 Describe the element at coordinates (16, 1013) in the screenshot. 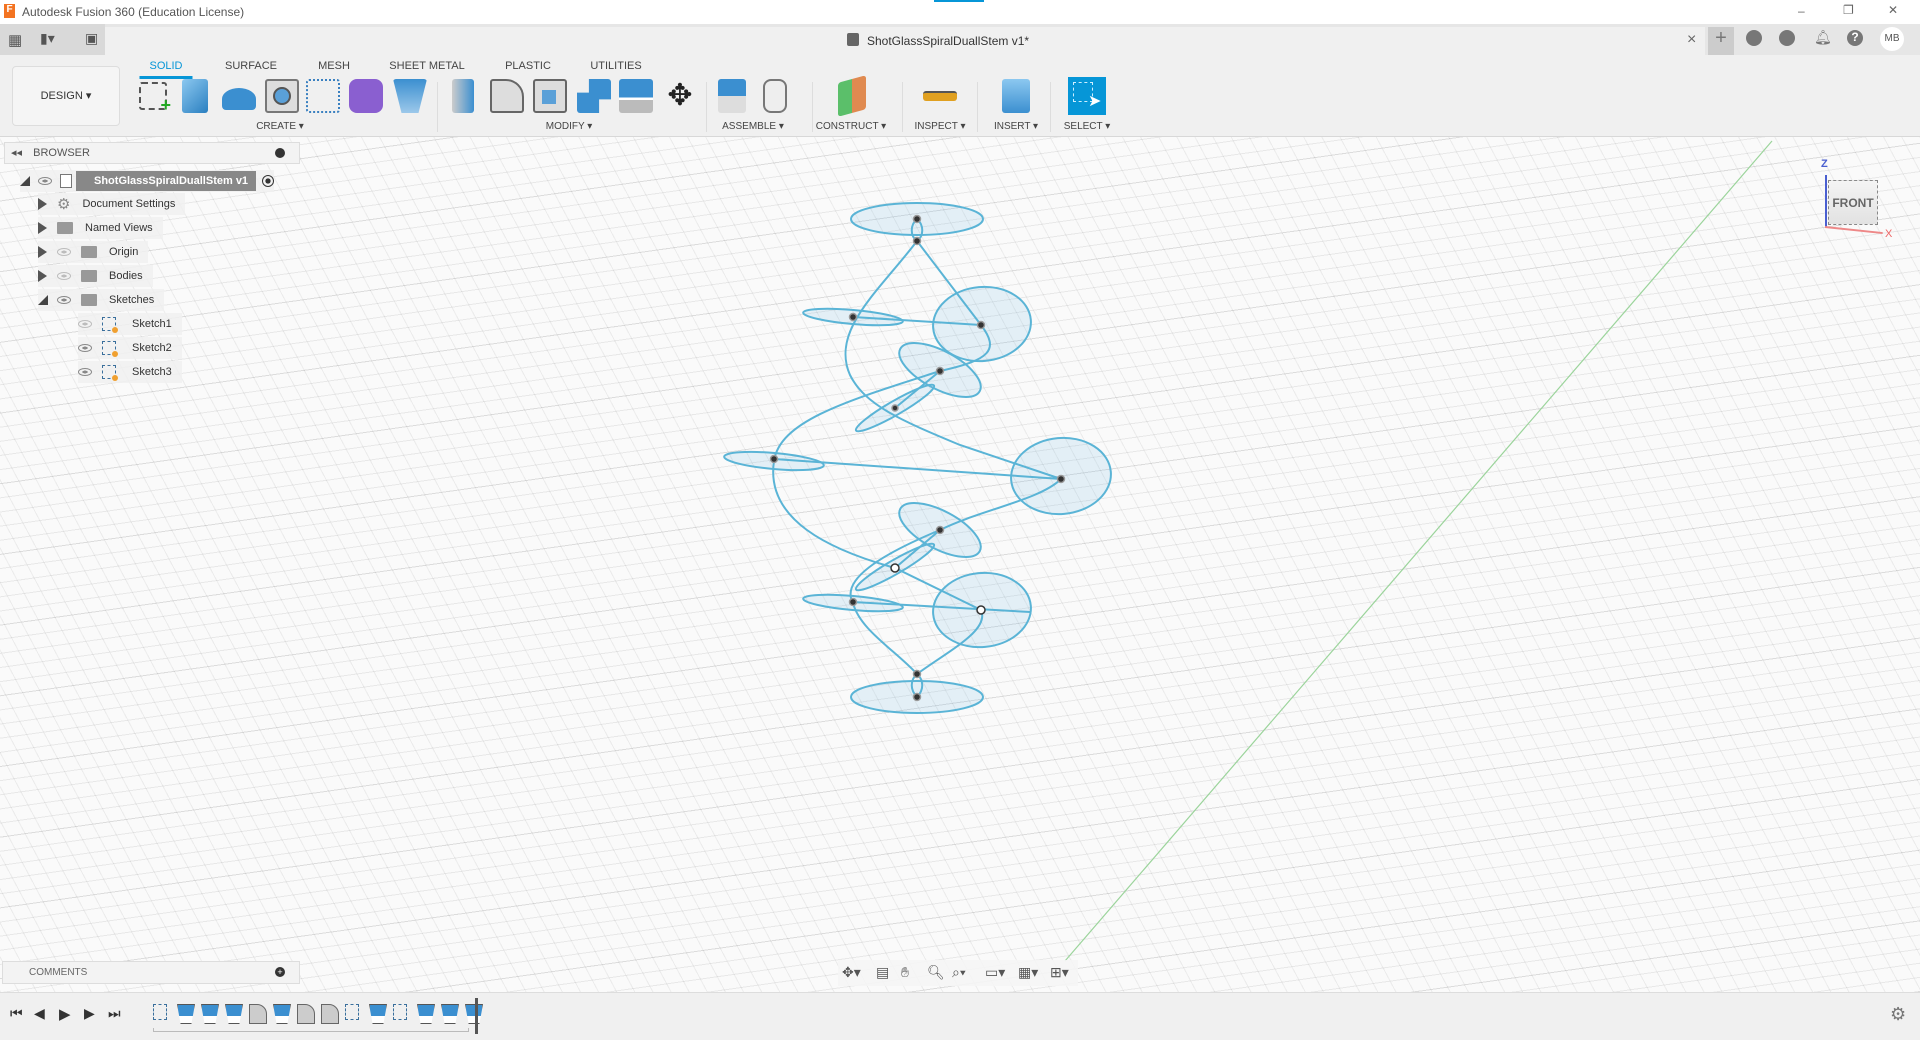

I see `go-to-start-icon: ⏮` at that location.